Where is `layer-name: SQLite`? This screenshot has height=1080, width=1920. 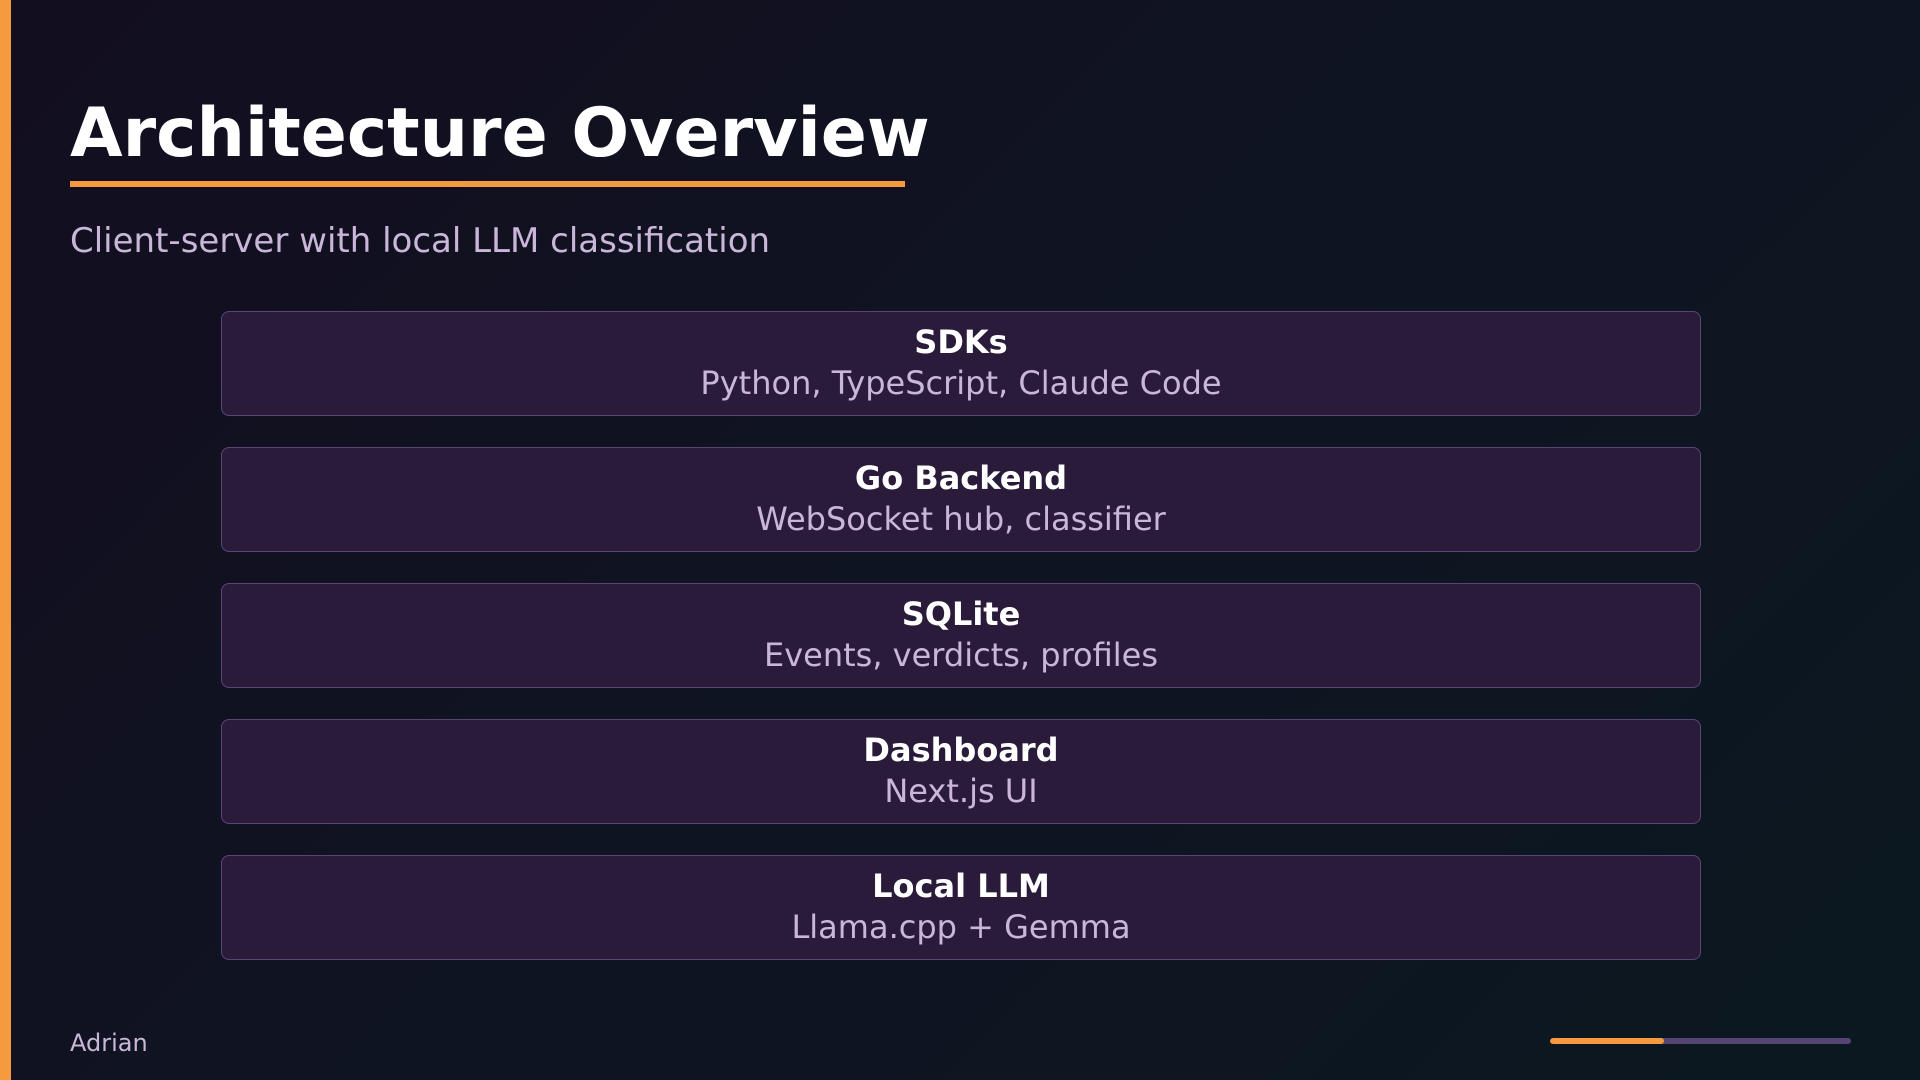 layer-name: SQLite is located at coordinates (961, 614).